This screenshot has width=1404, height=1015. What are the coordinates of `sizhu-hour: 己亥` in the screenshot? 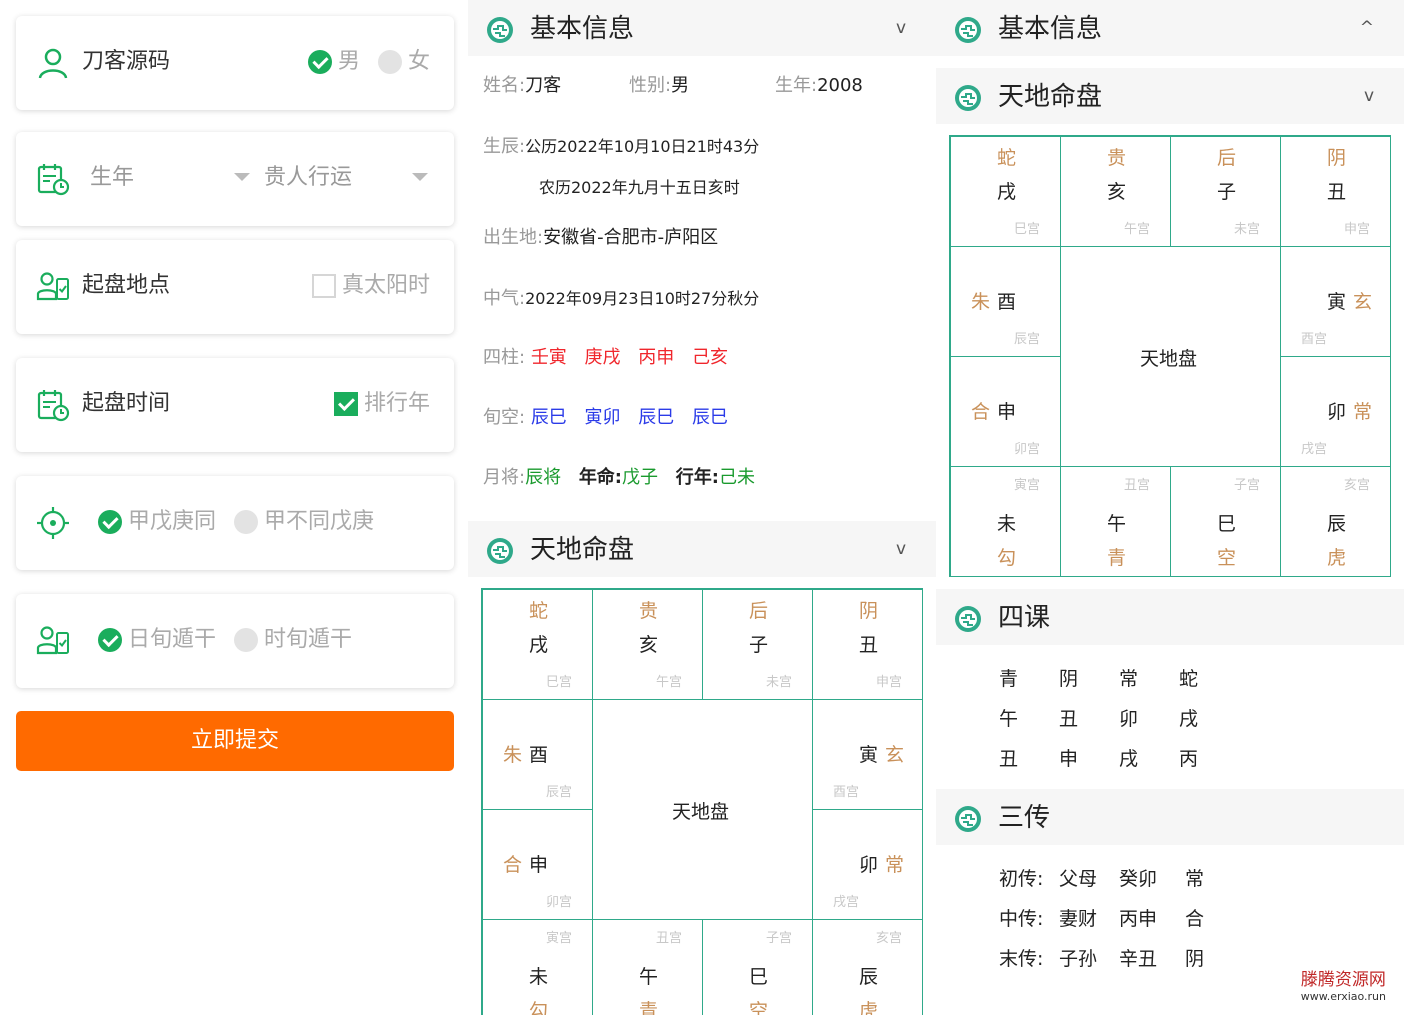 It's located at (710, 357).